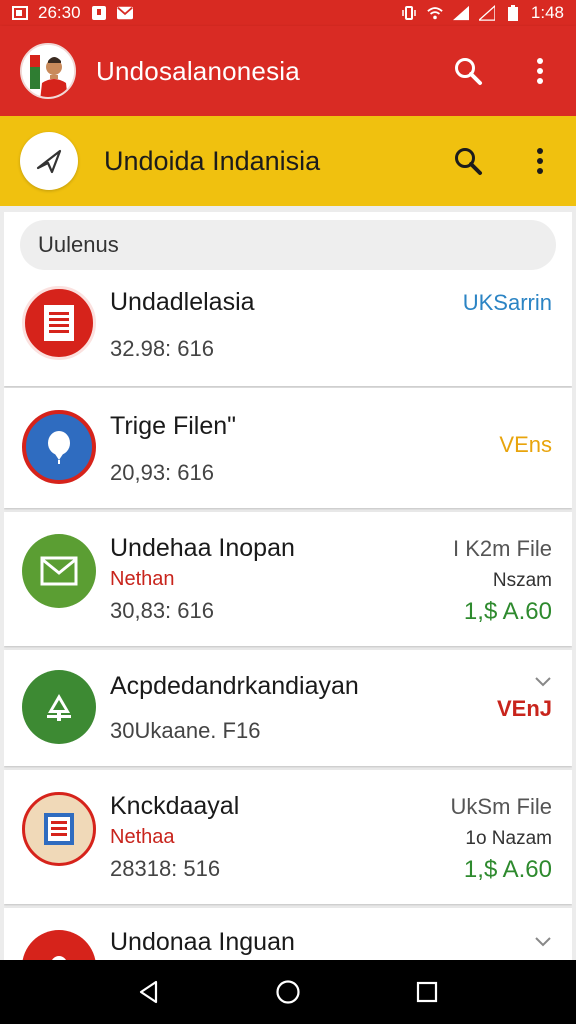 This screenshot has width=576, height=1024. What do you see at coordinates (202, 548) in the screenshot?
I see `item-title: Undehaa Inopan` at bounding box center [202, 548].